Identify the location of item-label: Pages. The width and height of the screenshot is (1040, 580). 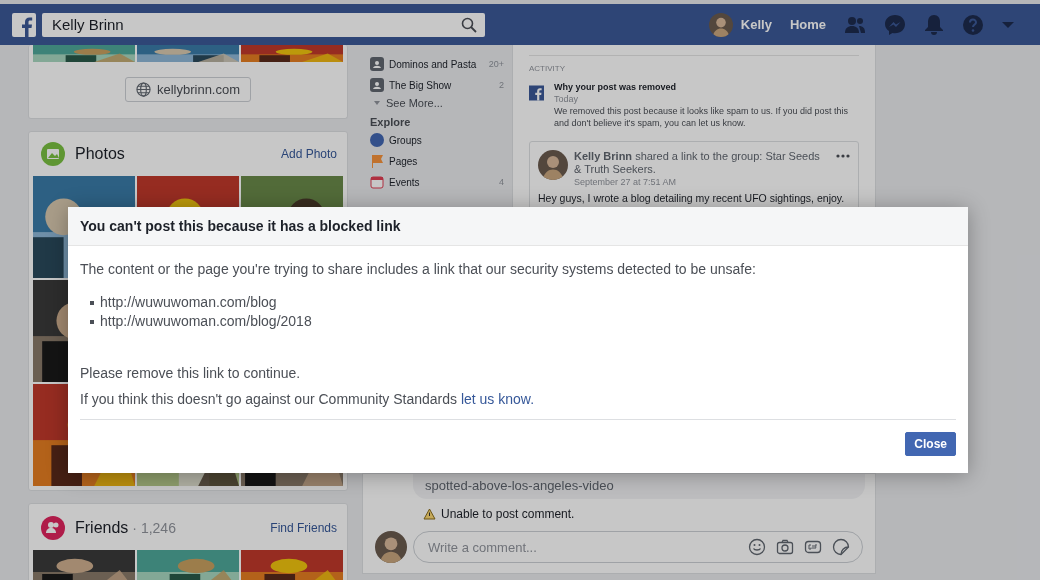
(403, 161).